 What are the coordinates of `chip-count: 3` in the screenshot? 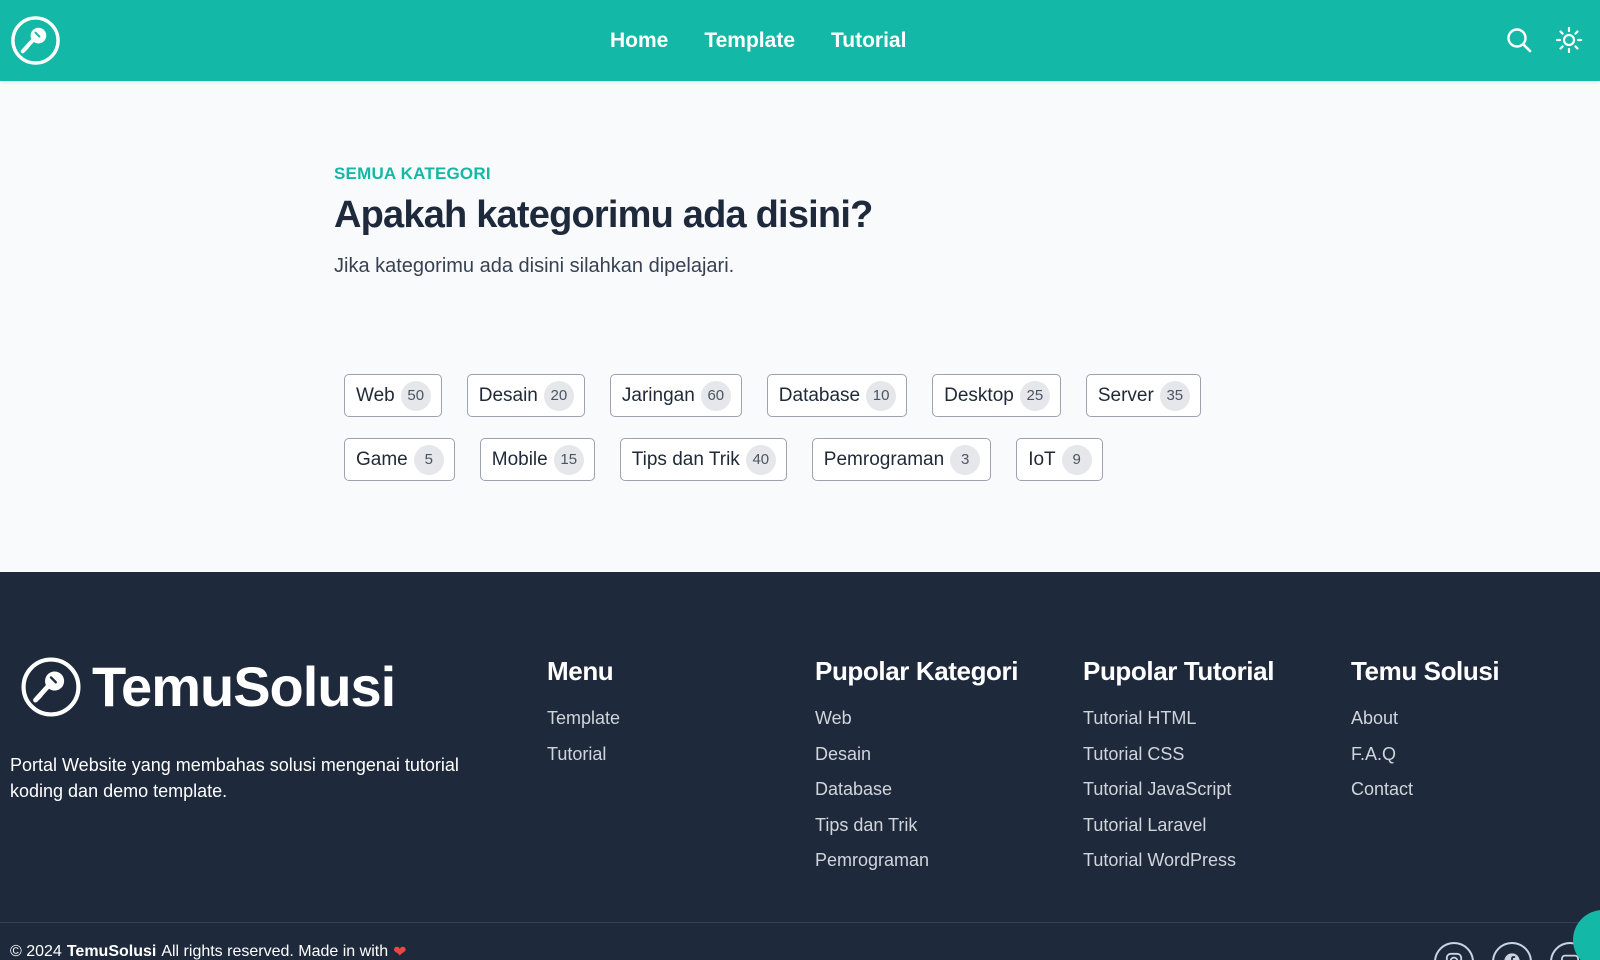 It's located at (965, 459).